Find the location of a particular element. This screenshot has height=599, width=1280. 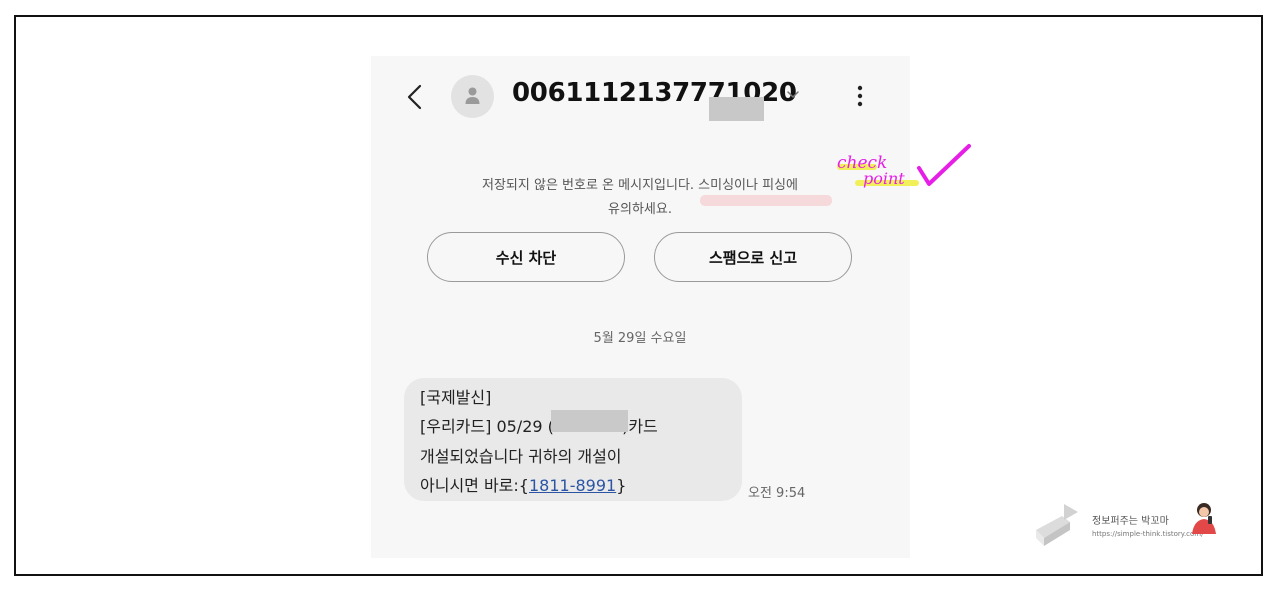

date-divider: 5월 29일 수요일 is located at coordinates (640, 338).